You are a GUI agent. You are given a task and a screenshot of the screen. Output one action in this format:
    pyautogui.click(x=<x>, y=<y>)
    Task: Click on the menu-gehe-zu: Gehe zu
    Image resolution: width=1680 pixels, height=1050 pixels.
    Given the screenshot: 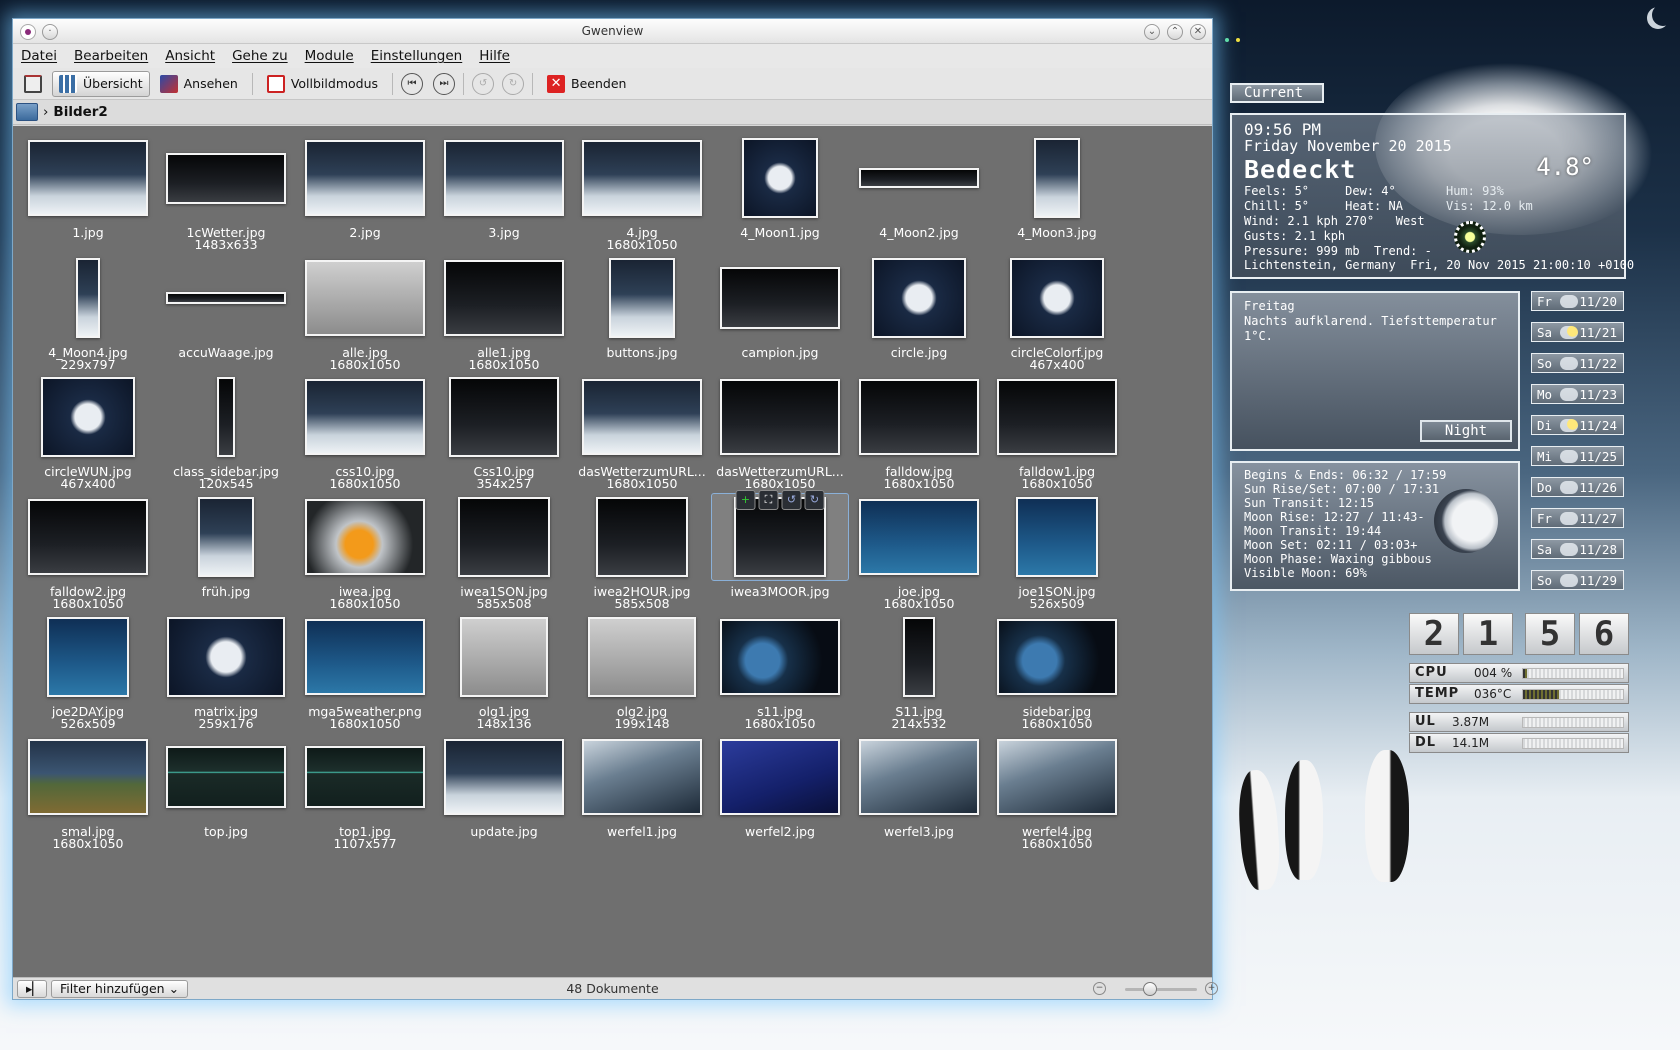 What is the action you would take?
    pyautogui.click(x=260, y=56)
    